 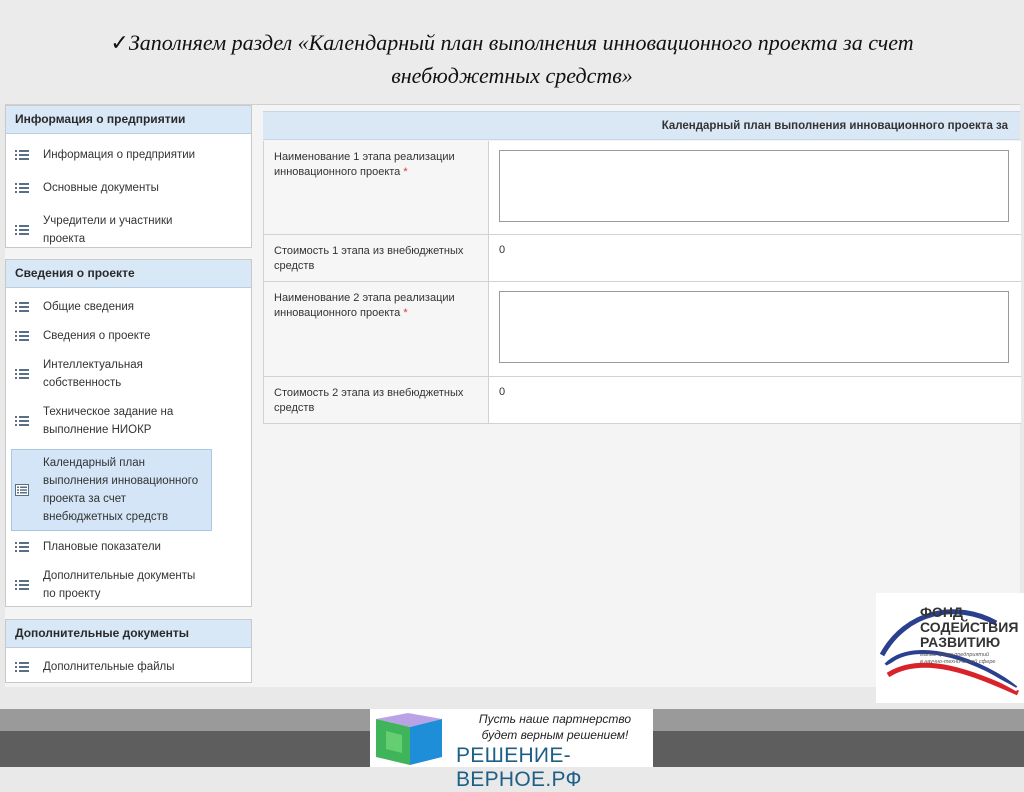 What do you see at coordinates (128, 274) in the screenshot?
I see `sidebar-section-header: Сведения о проекте` at bounding box center [128, 274].